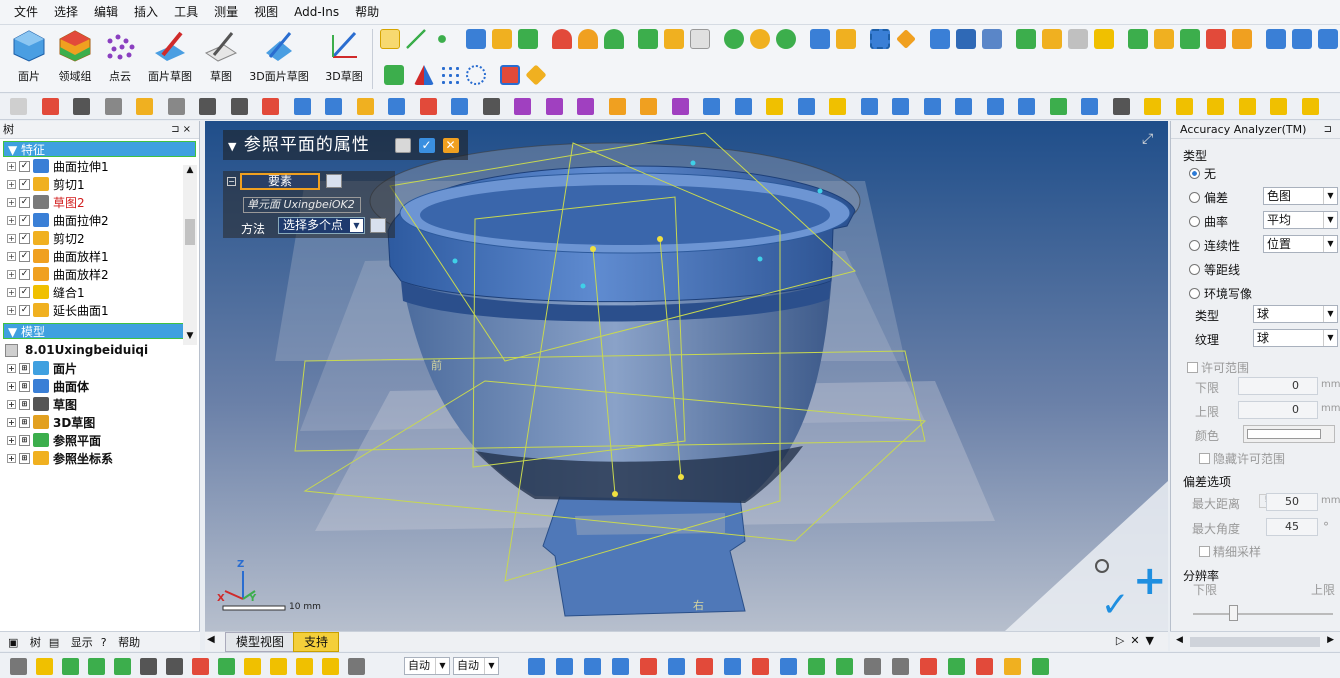 This screenshot has width=1340, height=678. What do you see at coordinates (1242, 39) in the screenshot?
I see `split-icon` at bounding box center [1242, 39].